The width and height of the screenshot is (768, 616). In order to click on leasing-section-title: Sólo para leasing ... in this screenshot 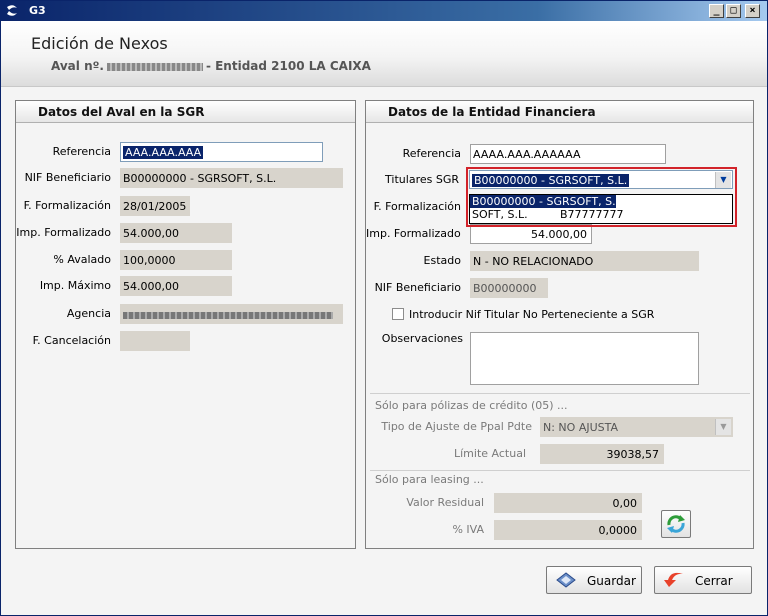, I will do `click(429, 479)`.